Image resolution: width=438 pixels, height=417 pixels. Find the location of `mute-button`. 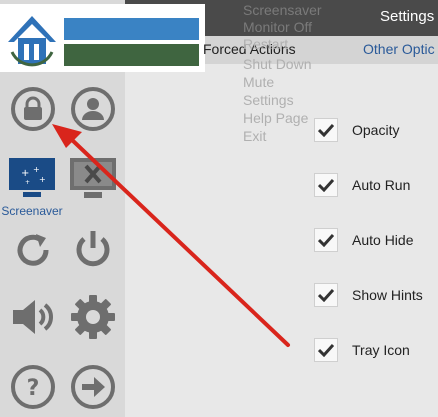

mute-button is located at coordinates (33, 317).